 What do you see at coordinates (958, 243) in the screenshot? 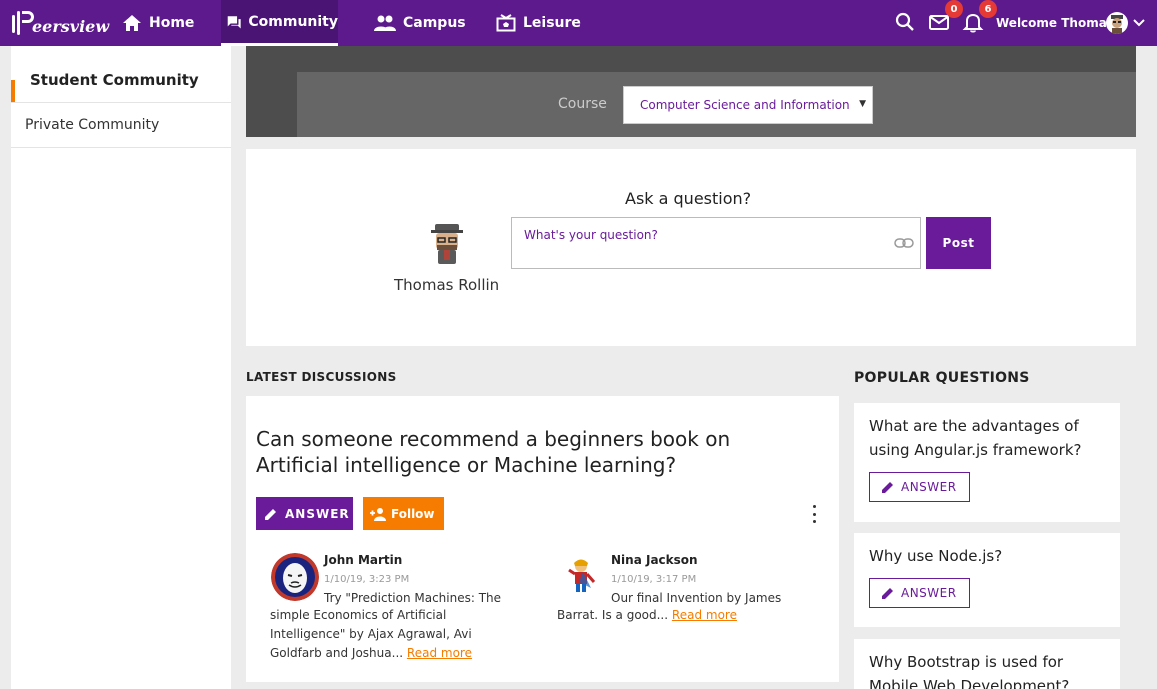
I see `post-button: Post` at bounding box center [958, 243].